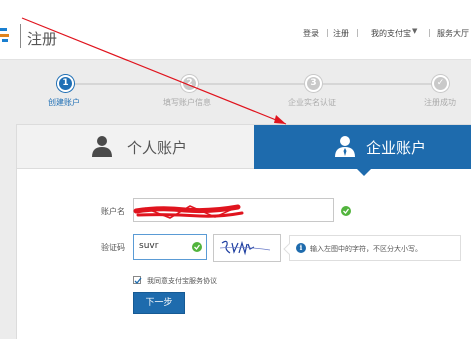 This screenshot has height=339, width=471. I want to click on step-4-label: 注册成功, so click(440, 102).